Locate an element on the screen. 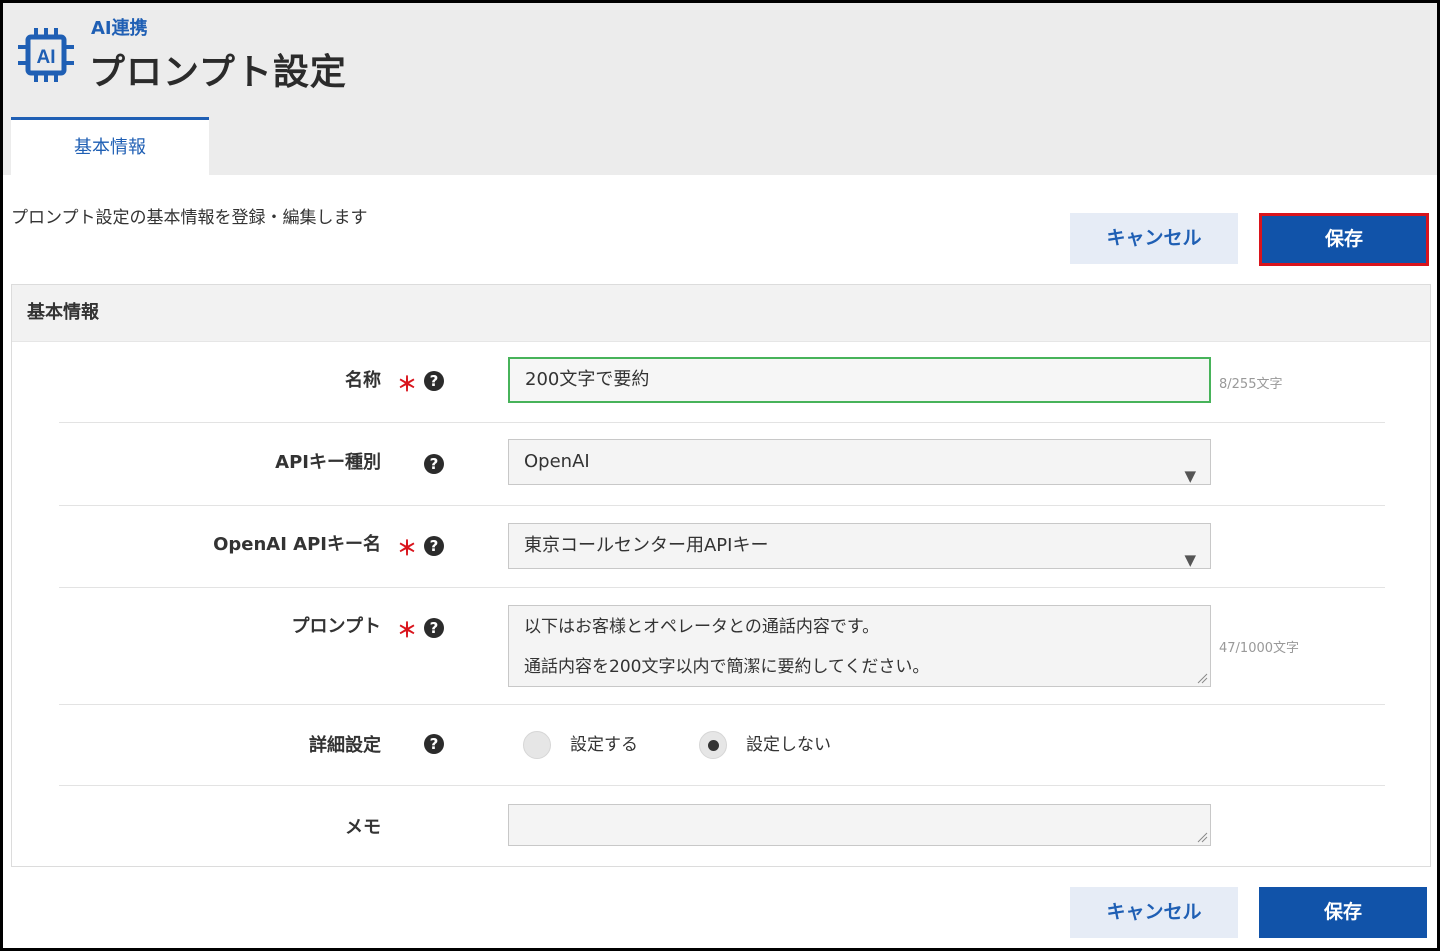 Image resolution: width=1440 pixels, height=951 pixels. panel-title: 基本情報 is located at coordinates (721, 313).